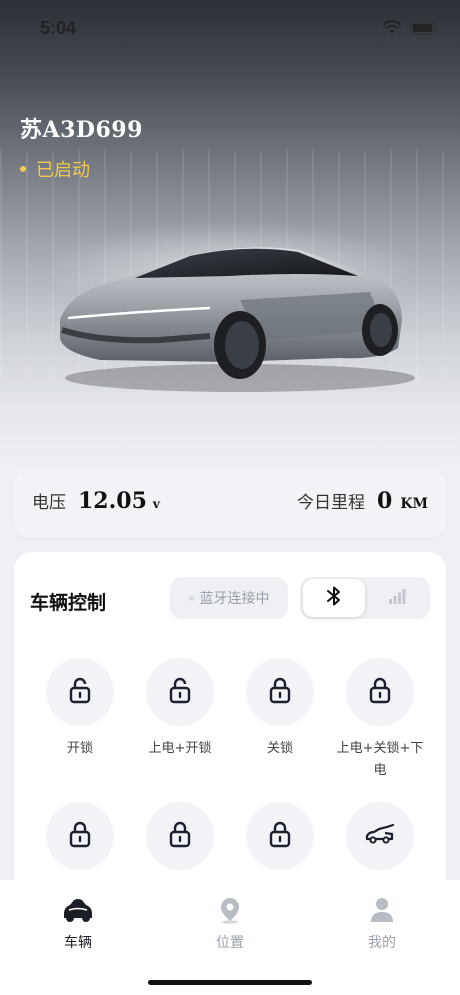 Image resolution: width=460 pixels, height=995 pixels. I want to click on location-icon, so click(230, 913).